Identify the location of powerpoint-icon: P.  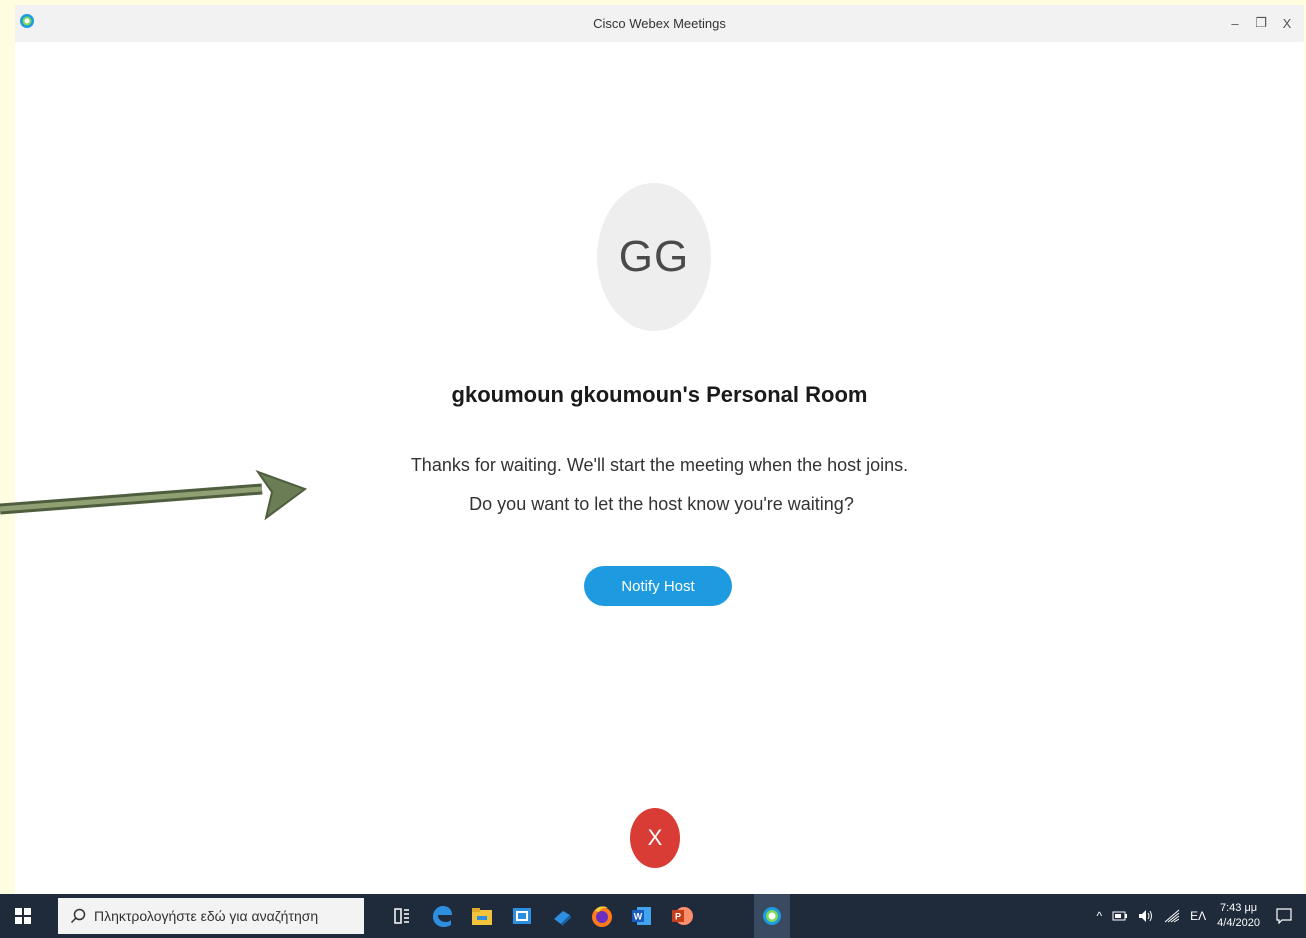
(682, 916).